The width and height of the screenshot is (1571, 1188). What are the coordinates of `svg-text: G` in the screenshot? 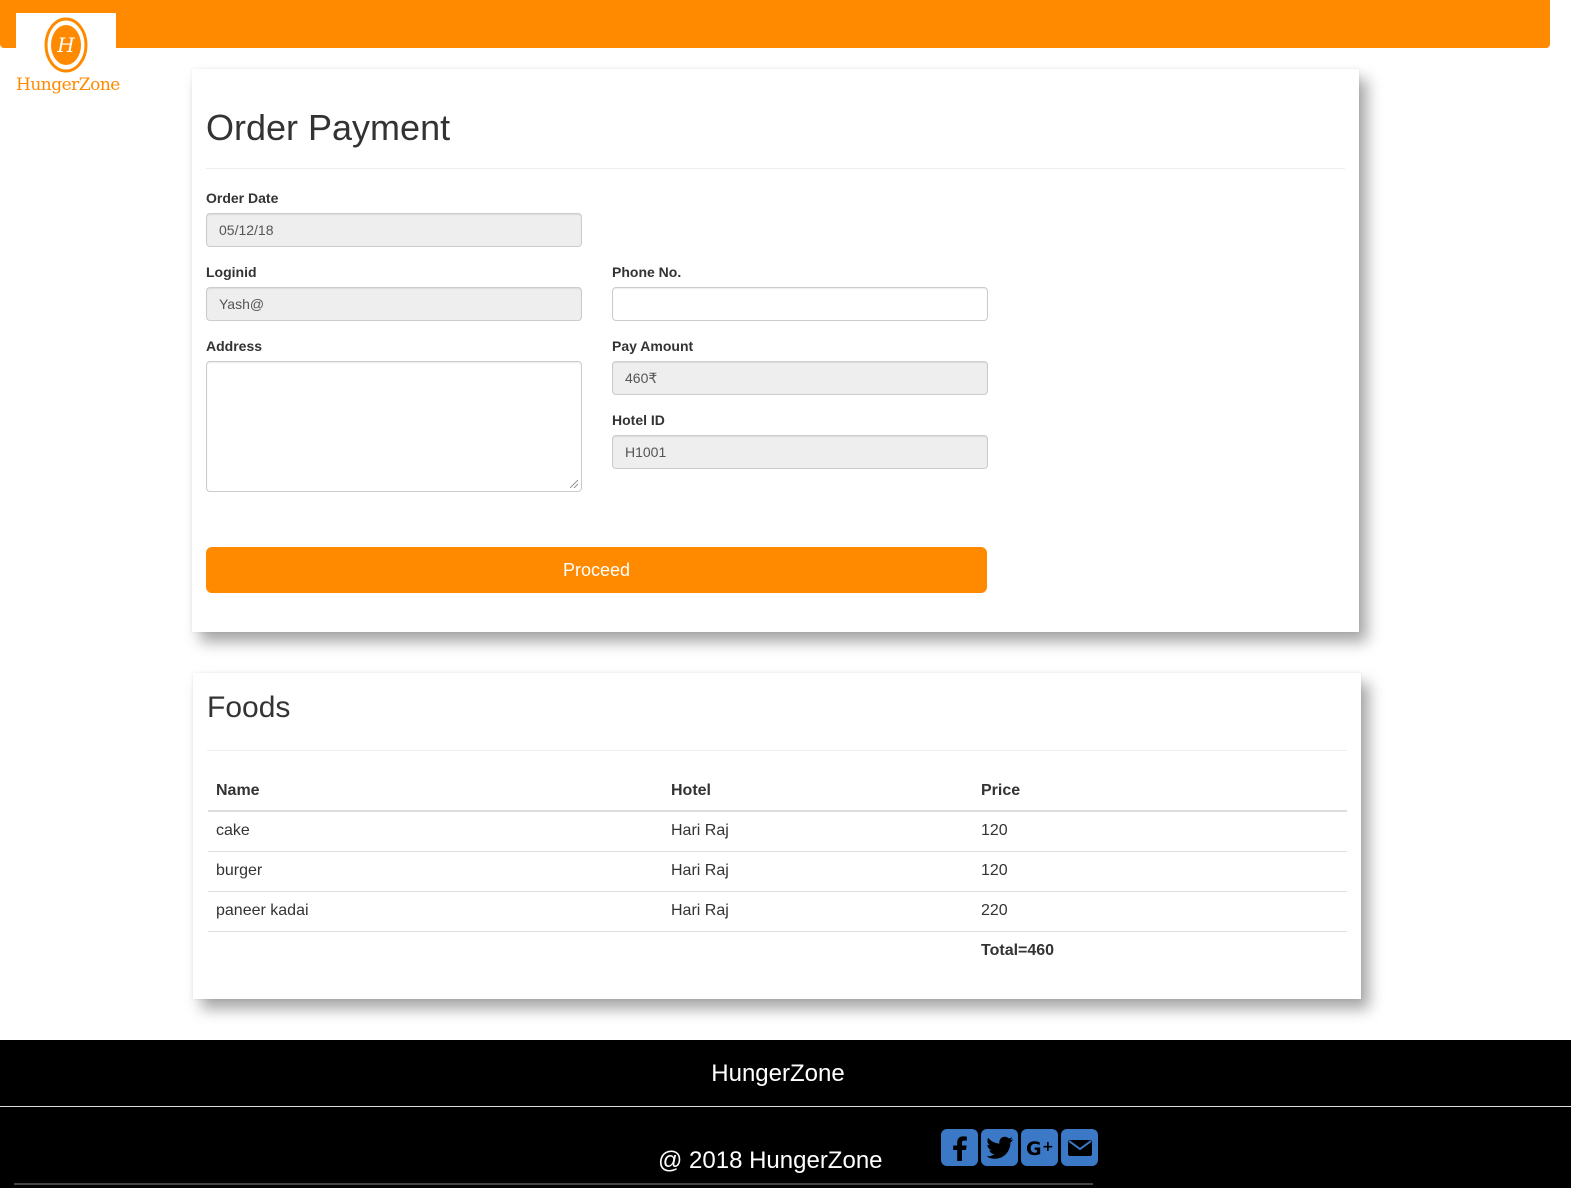 It's located at (1034, 1148).